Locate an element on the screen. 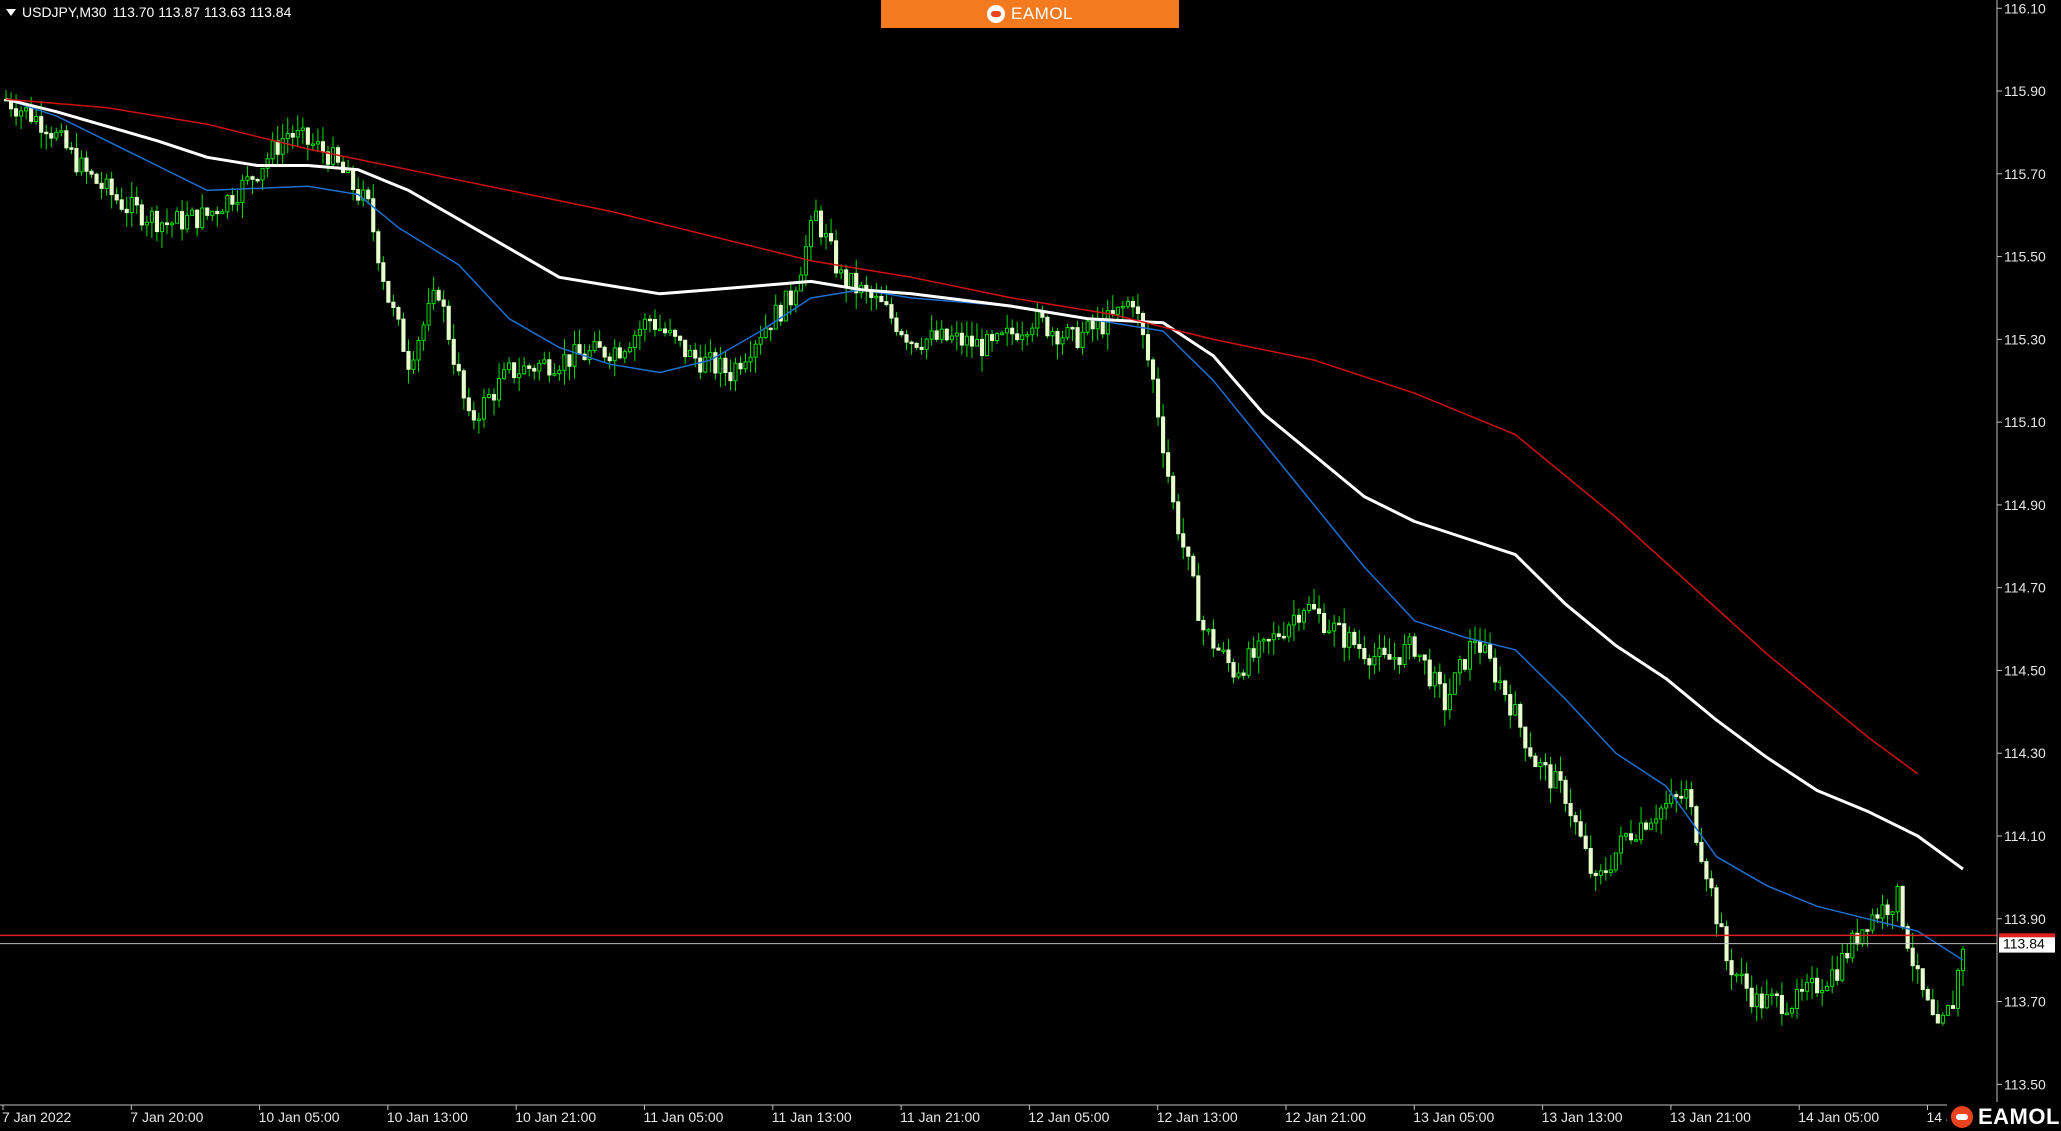 Image resolution: width=2061 pixels, height=1131 pixels. x-tick-label: 13 Jan 13:00 is located at coordinates (1582, 1117).